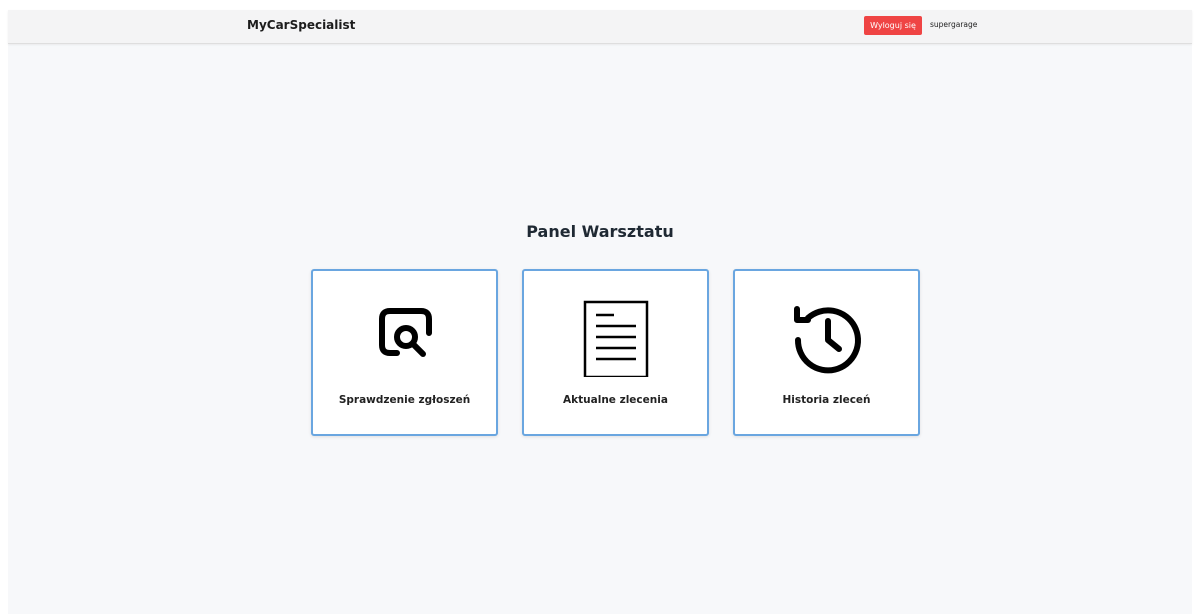  I want to click on logout-button: Wyloguj się, so click(893, 25).